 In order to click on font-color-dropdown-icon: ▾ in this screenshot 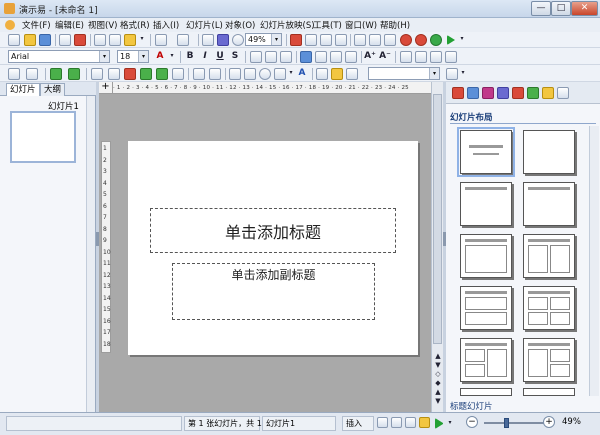, I will do `click(172, 56)`.